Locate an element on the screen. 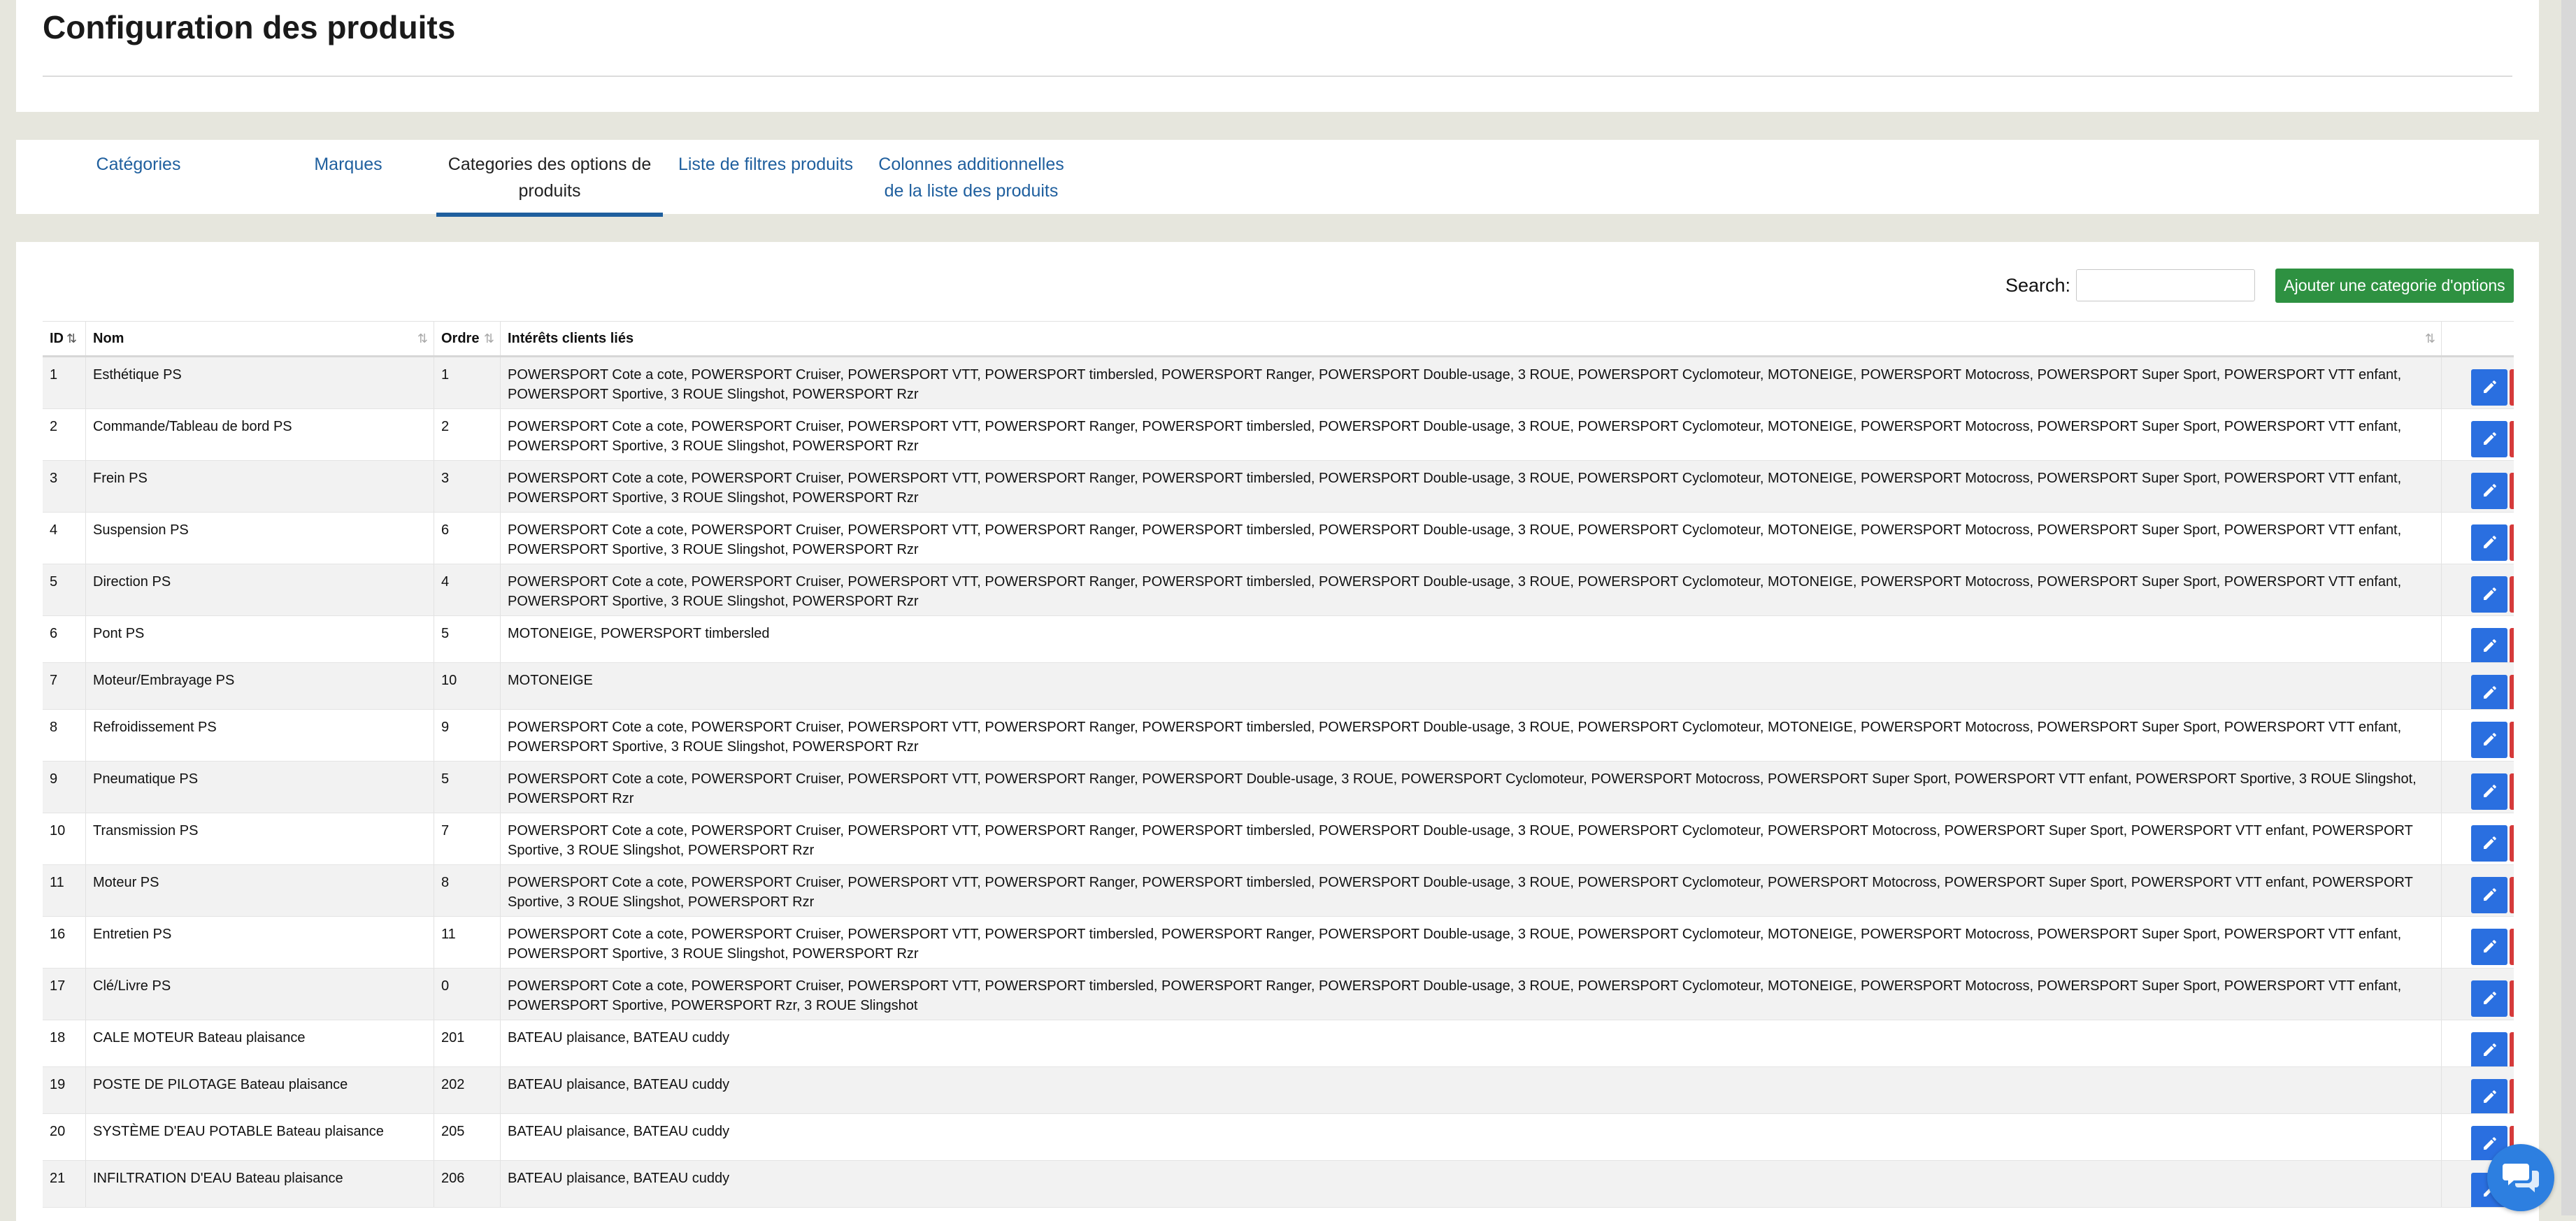  cell-ordre: 4 is located at coordinates (467, 589).